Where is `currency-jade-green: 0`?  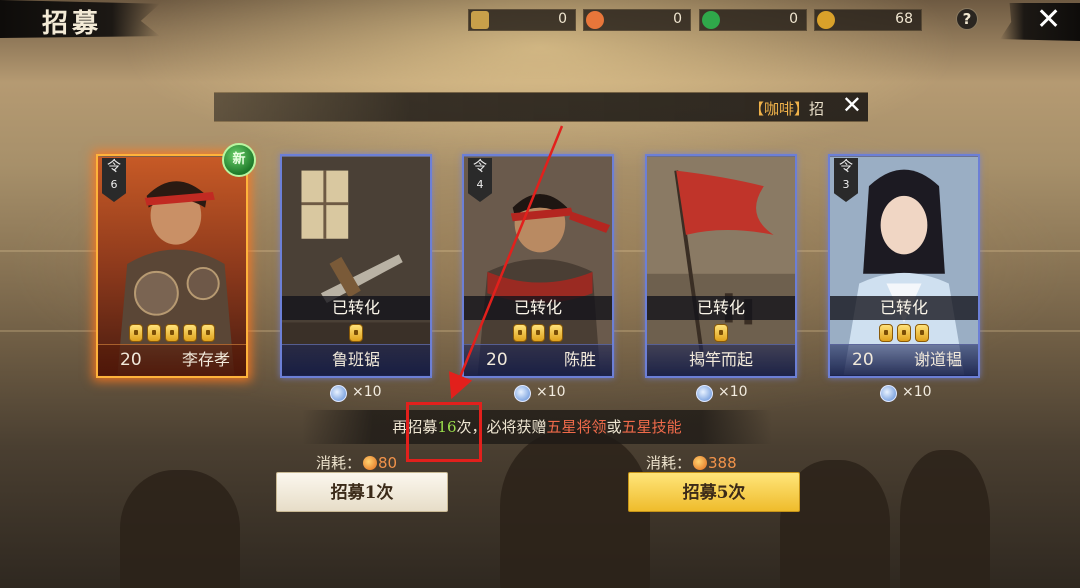 currency-jade-green: 0 is located at coordinates (753, 20).